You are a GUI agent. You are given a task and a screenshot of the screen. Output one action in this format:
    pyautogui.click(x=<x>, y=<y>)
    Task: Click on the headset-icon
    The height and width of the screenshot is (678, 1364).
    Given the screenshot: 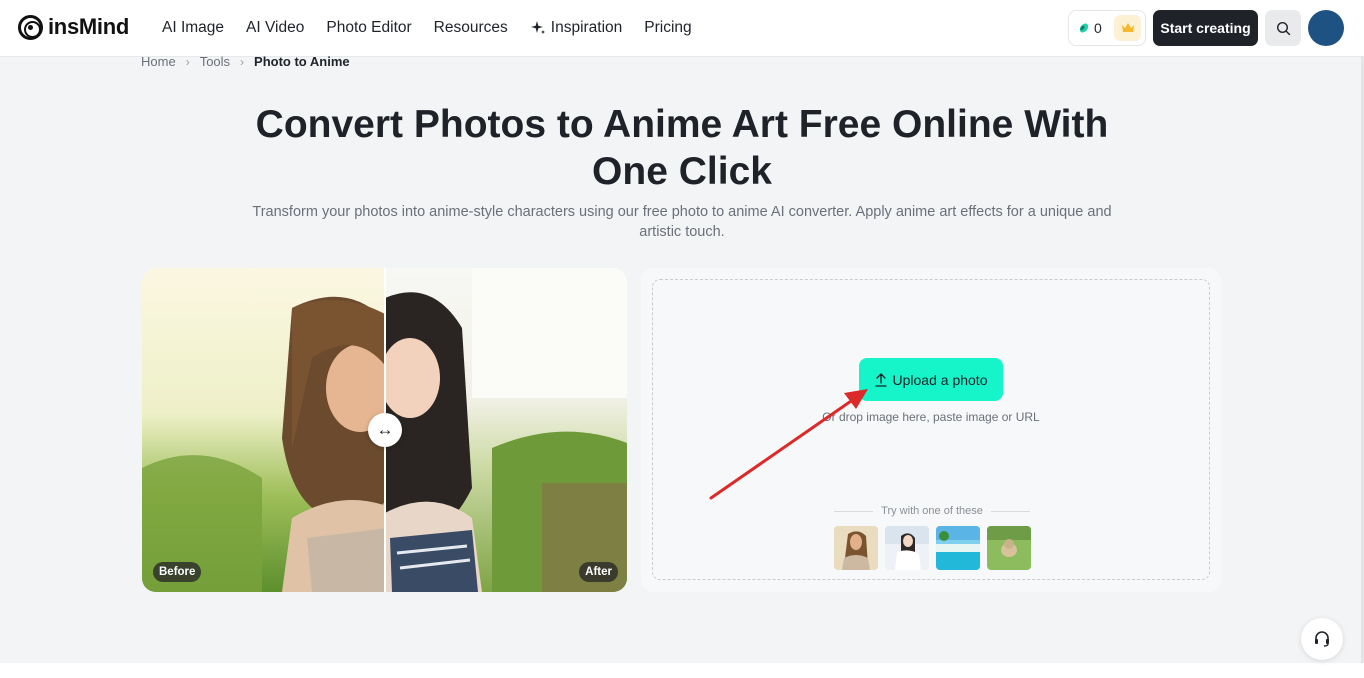 What is the action you would take?
    pyautogui.click(x=1322, y=639)
    